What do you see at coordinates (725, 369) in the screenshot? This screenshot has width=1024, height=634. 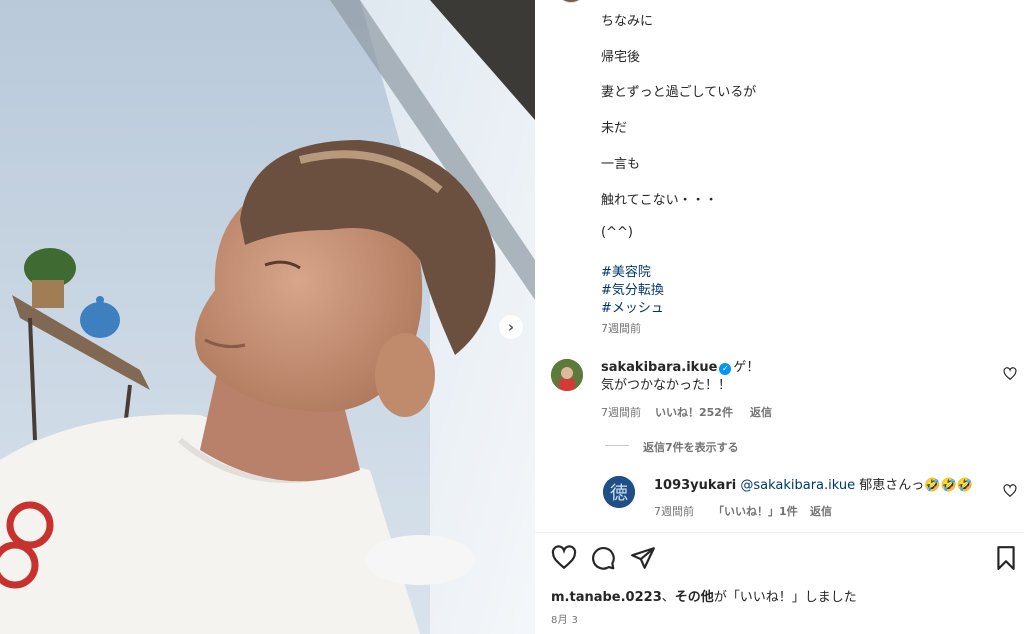 I see `verified-badge-icon: ✓` at bounding box center [725, 369].